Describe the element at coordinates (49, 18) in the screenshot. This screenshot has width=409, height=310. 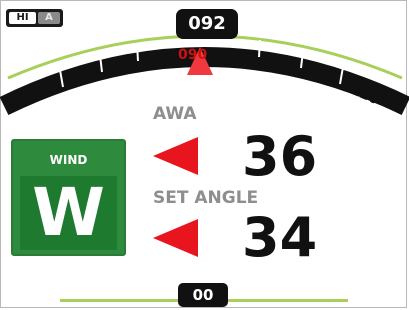
I see `mode-a-label: A` at that location.